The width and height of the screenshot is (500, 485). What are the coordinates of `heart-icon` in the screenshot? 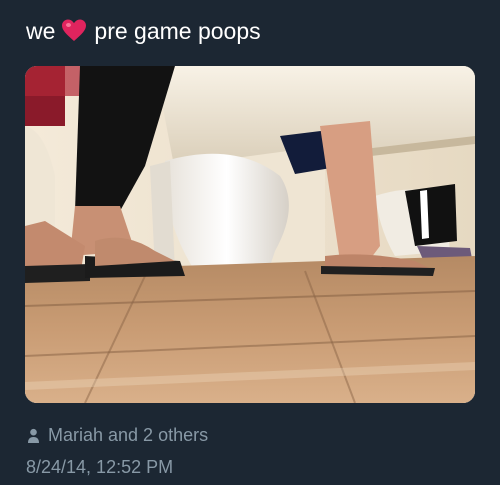 It's located at (74, 31).